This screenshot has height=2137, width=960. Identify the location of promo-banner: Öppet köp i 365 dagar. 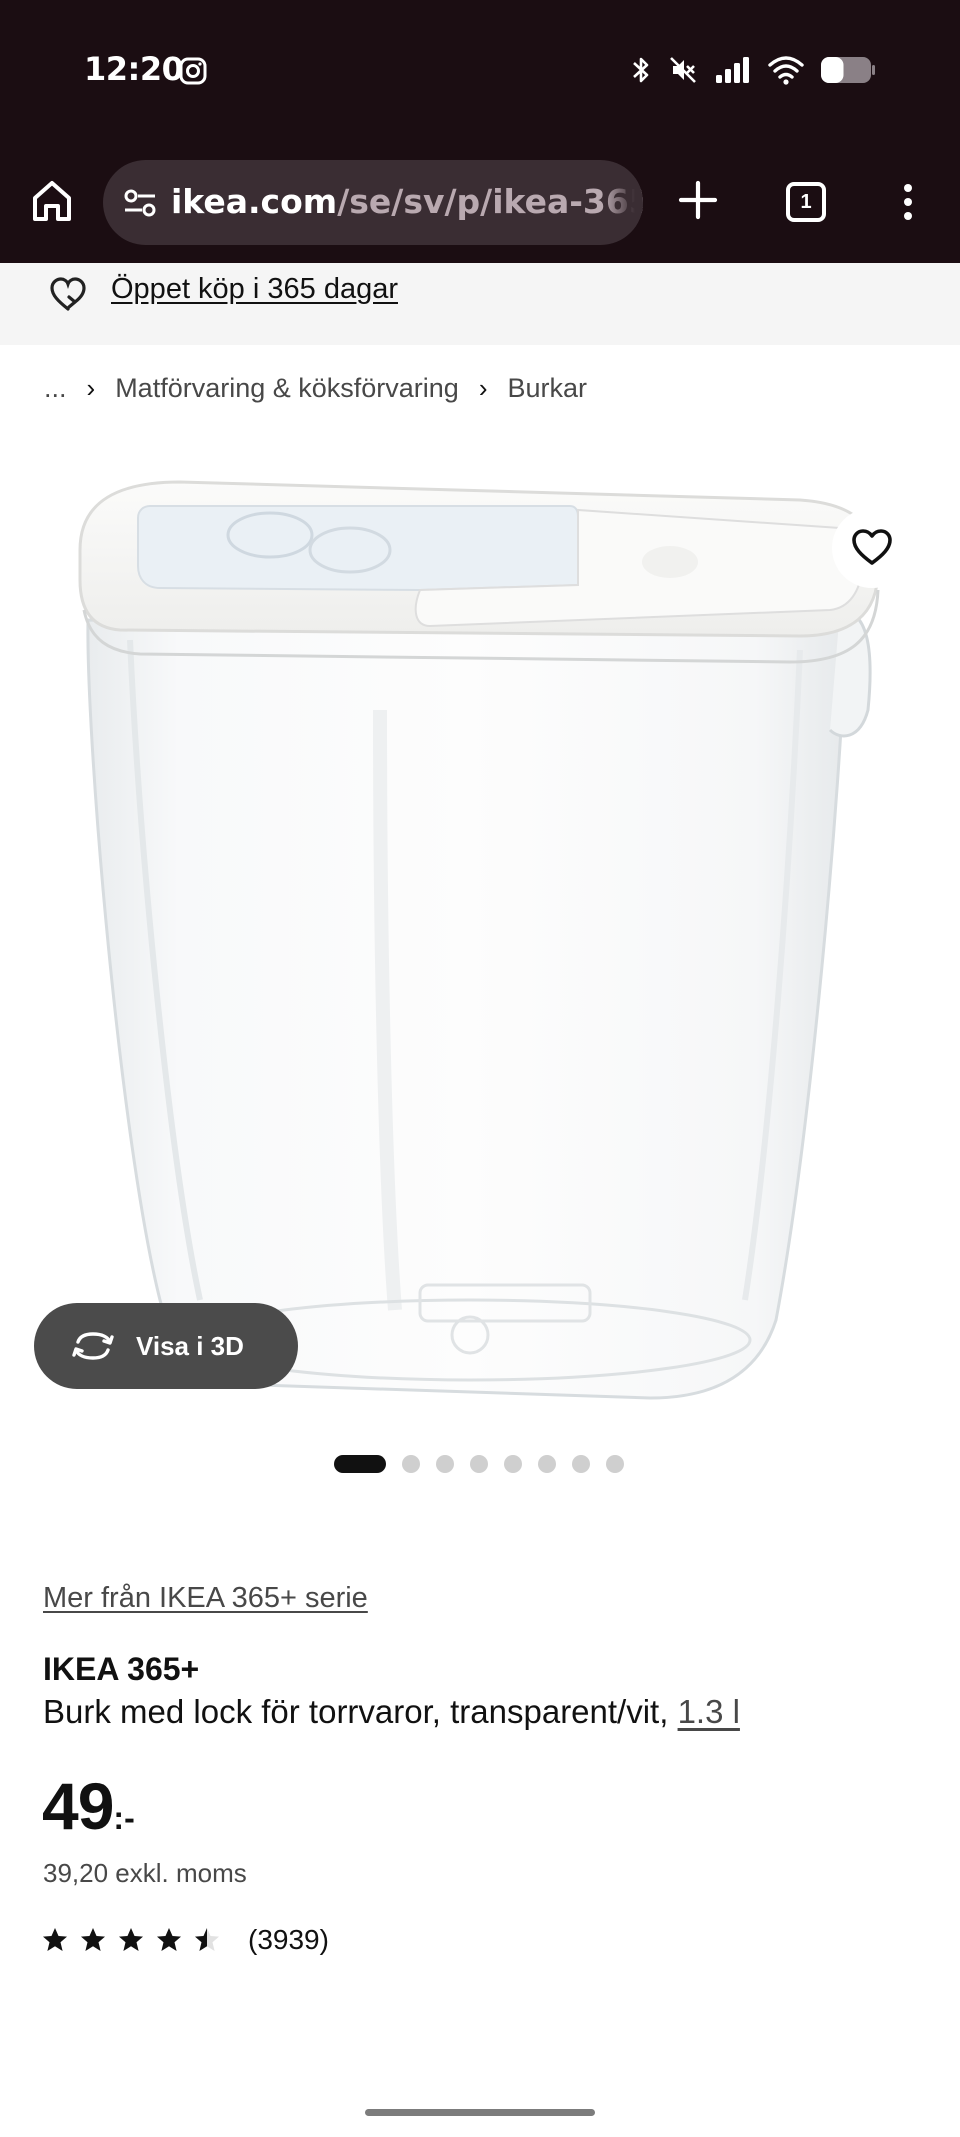
(480, 304).